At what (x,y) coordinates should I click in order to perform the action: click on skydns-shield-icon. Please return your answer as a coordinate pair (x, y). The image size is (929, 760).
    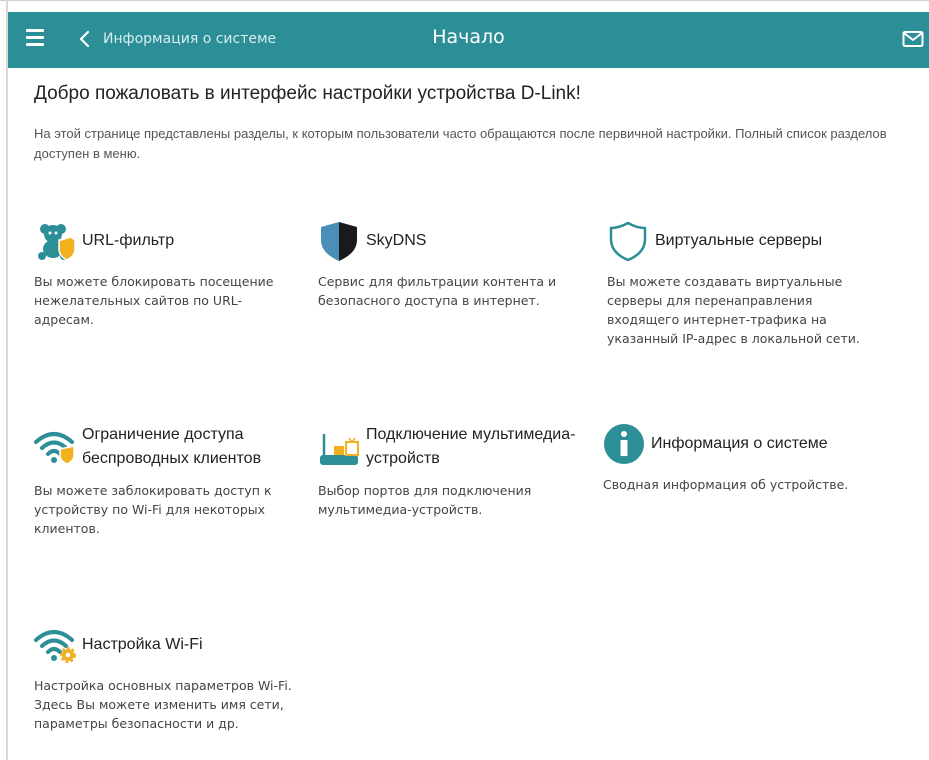
    Looking at the image, I should click on (339, 241).